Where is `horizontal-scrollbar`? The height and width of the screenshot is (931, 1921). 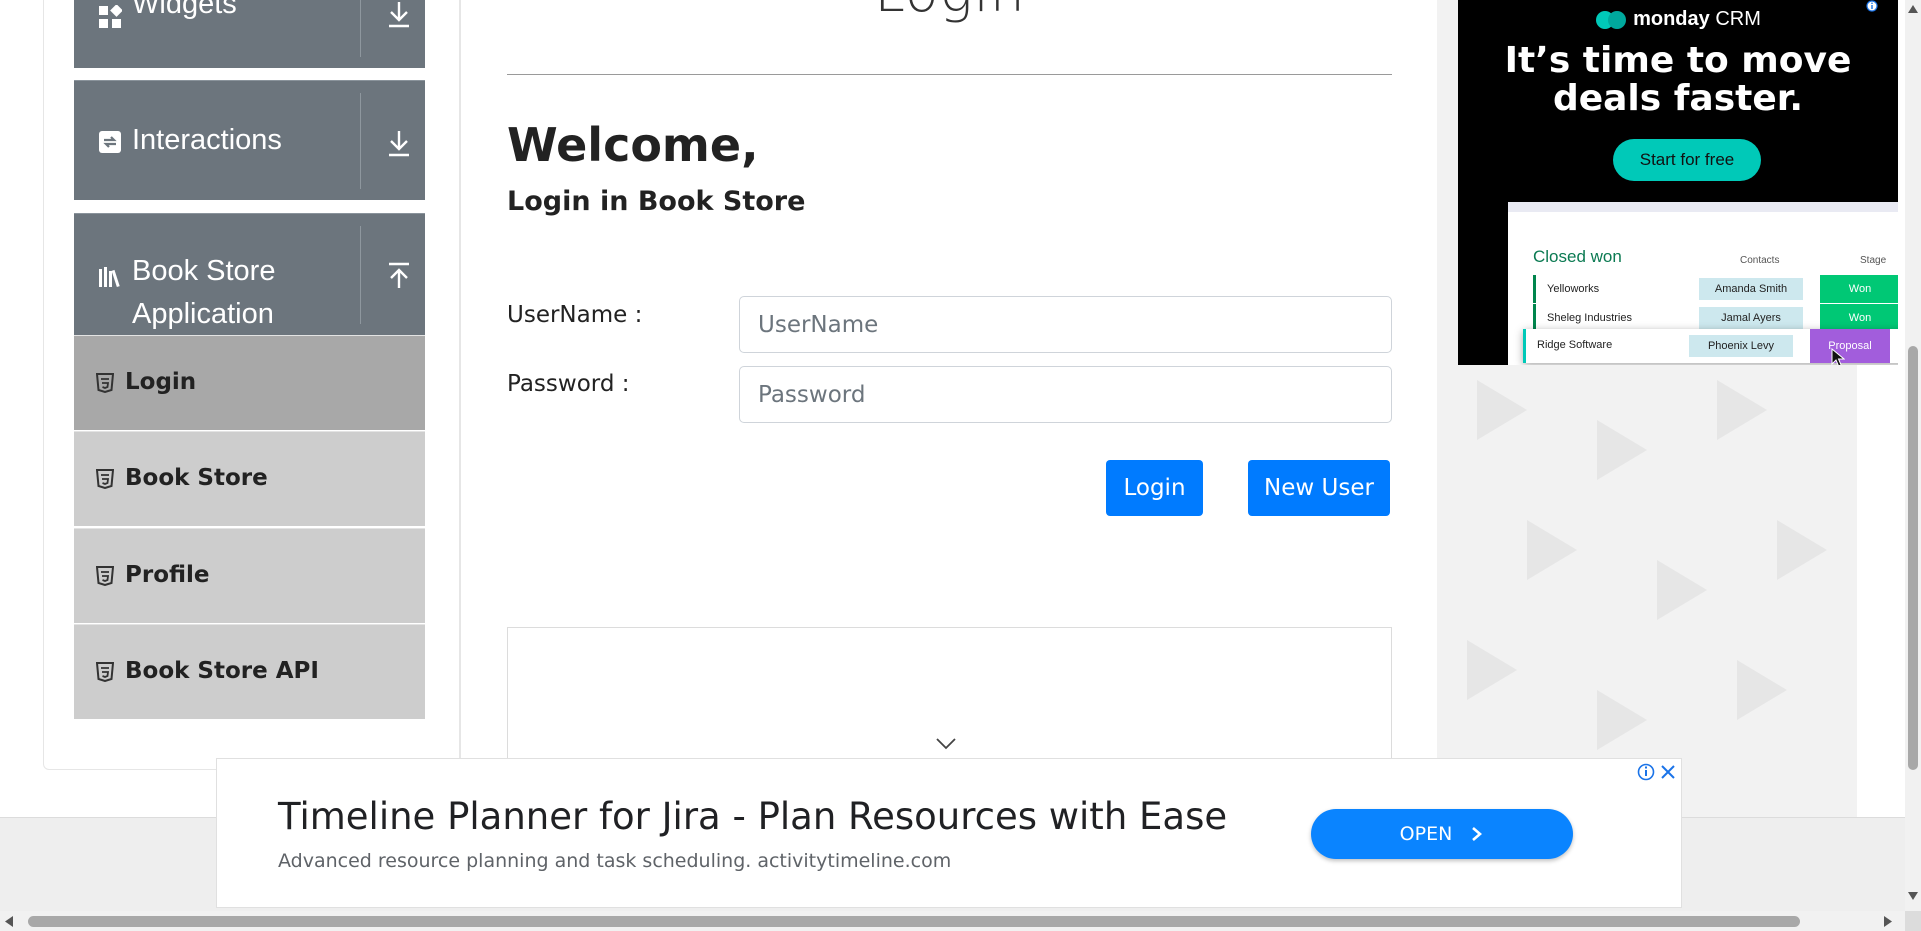 horizontal-scrollbar is located at coordinates (952, 921).